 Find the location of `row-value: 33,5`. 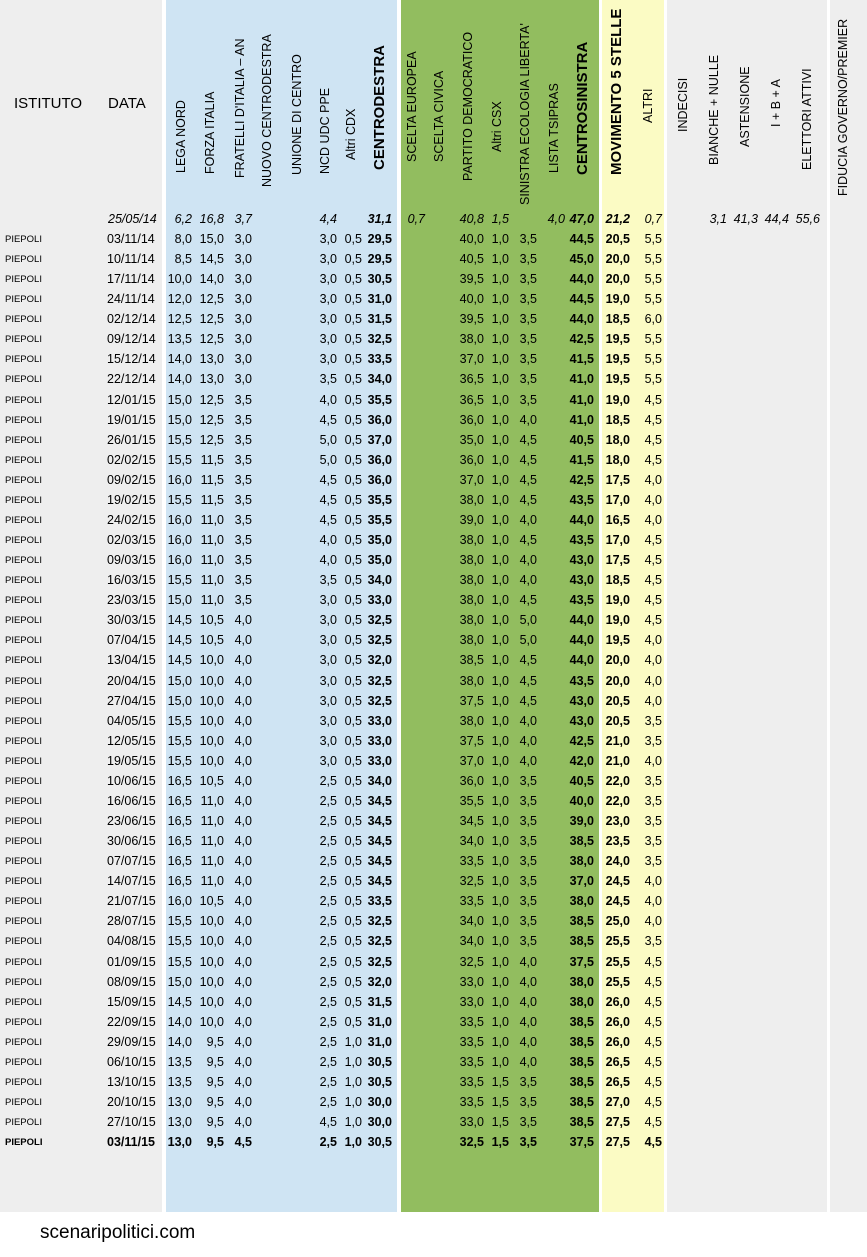

row-value: 33,5 is located at coordinates (379, 359).